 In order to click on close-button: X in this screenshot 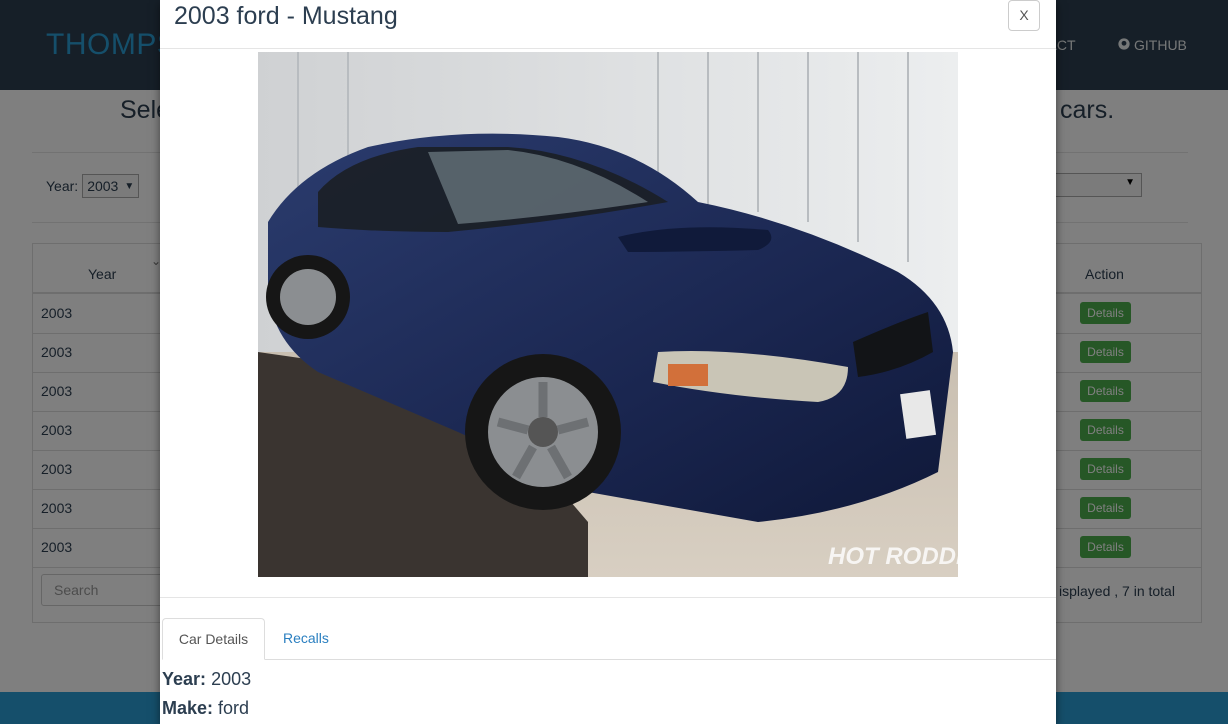, I will do `click(1024, 15)`.